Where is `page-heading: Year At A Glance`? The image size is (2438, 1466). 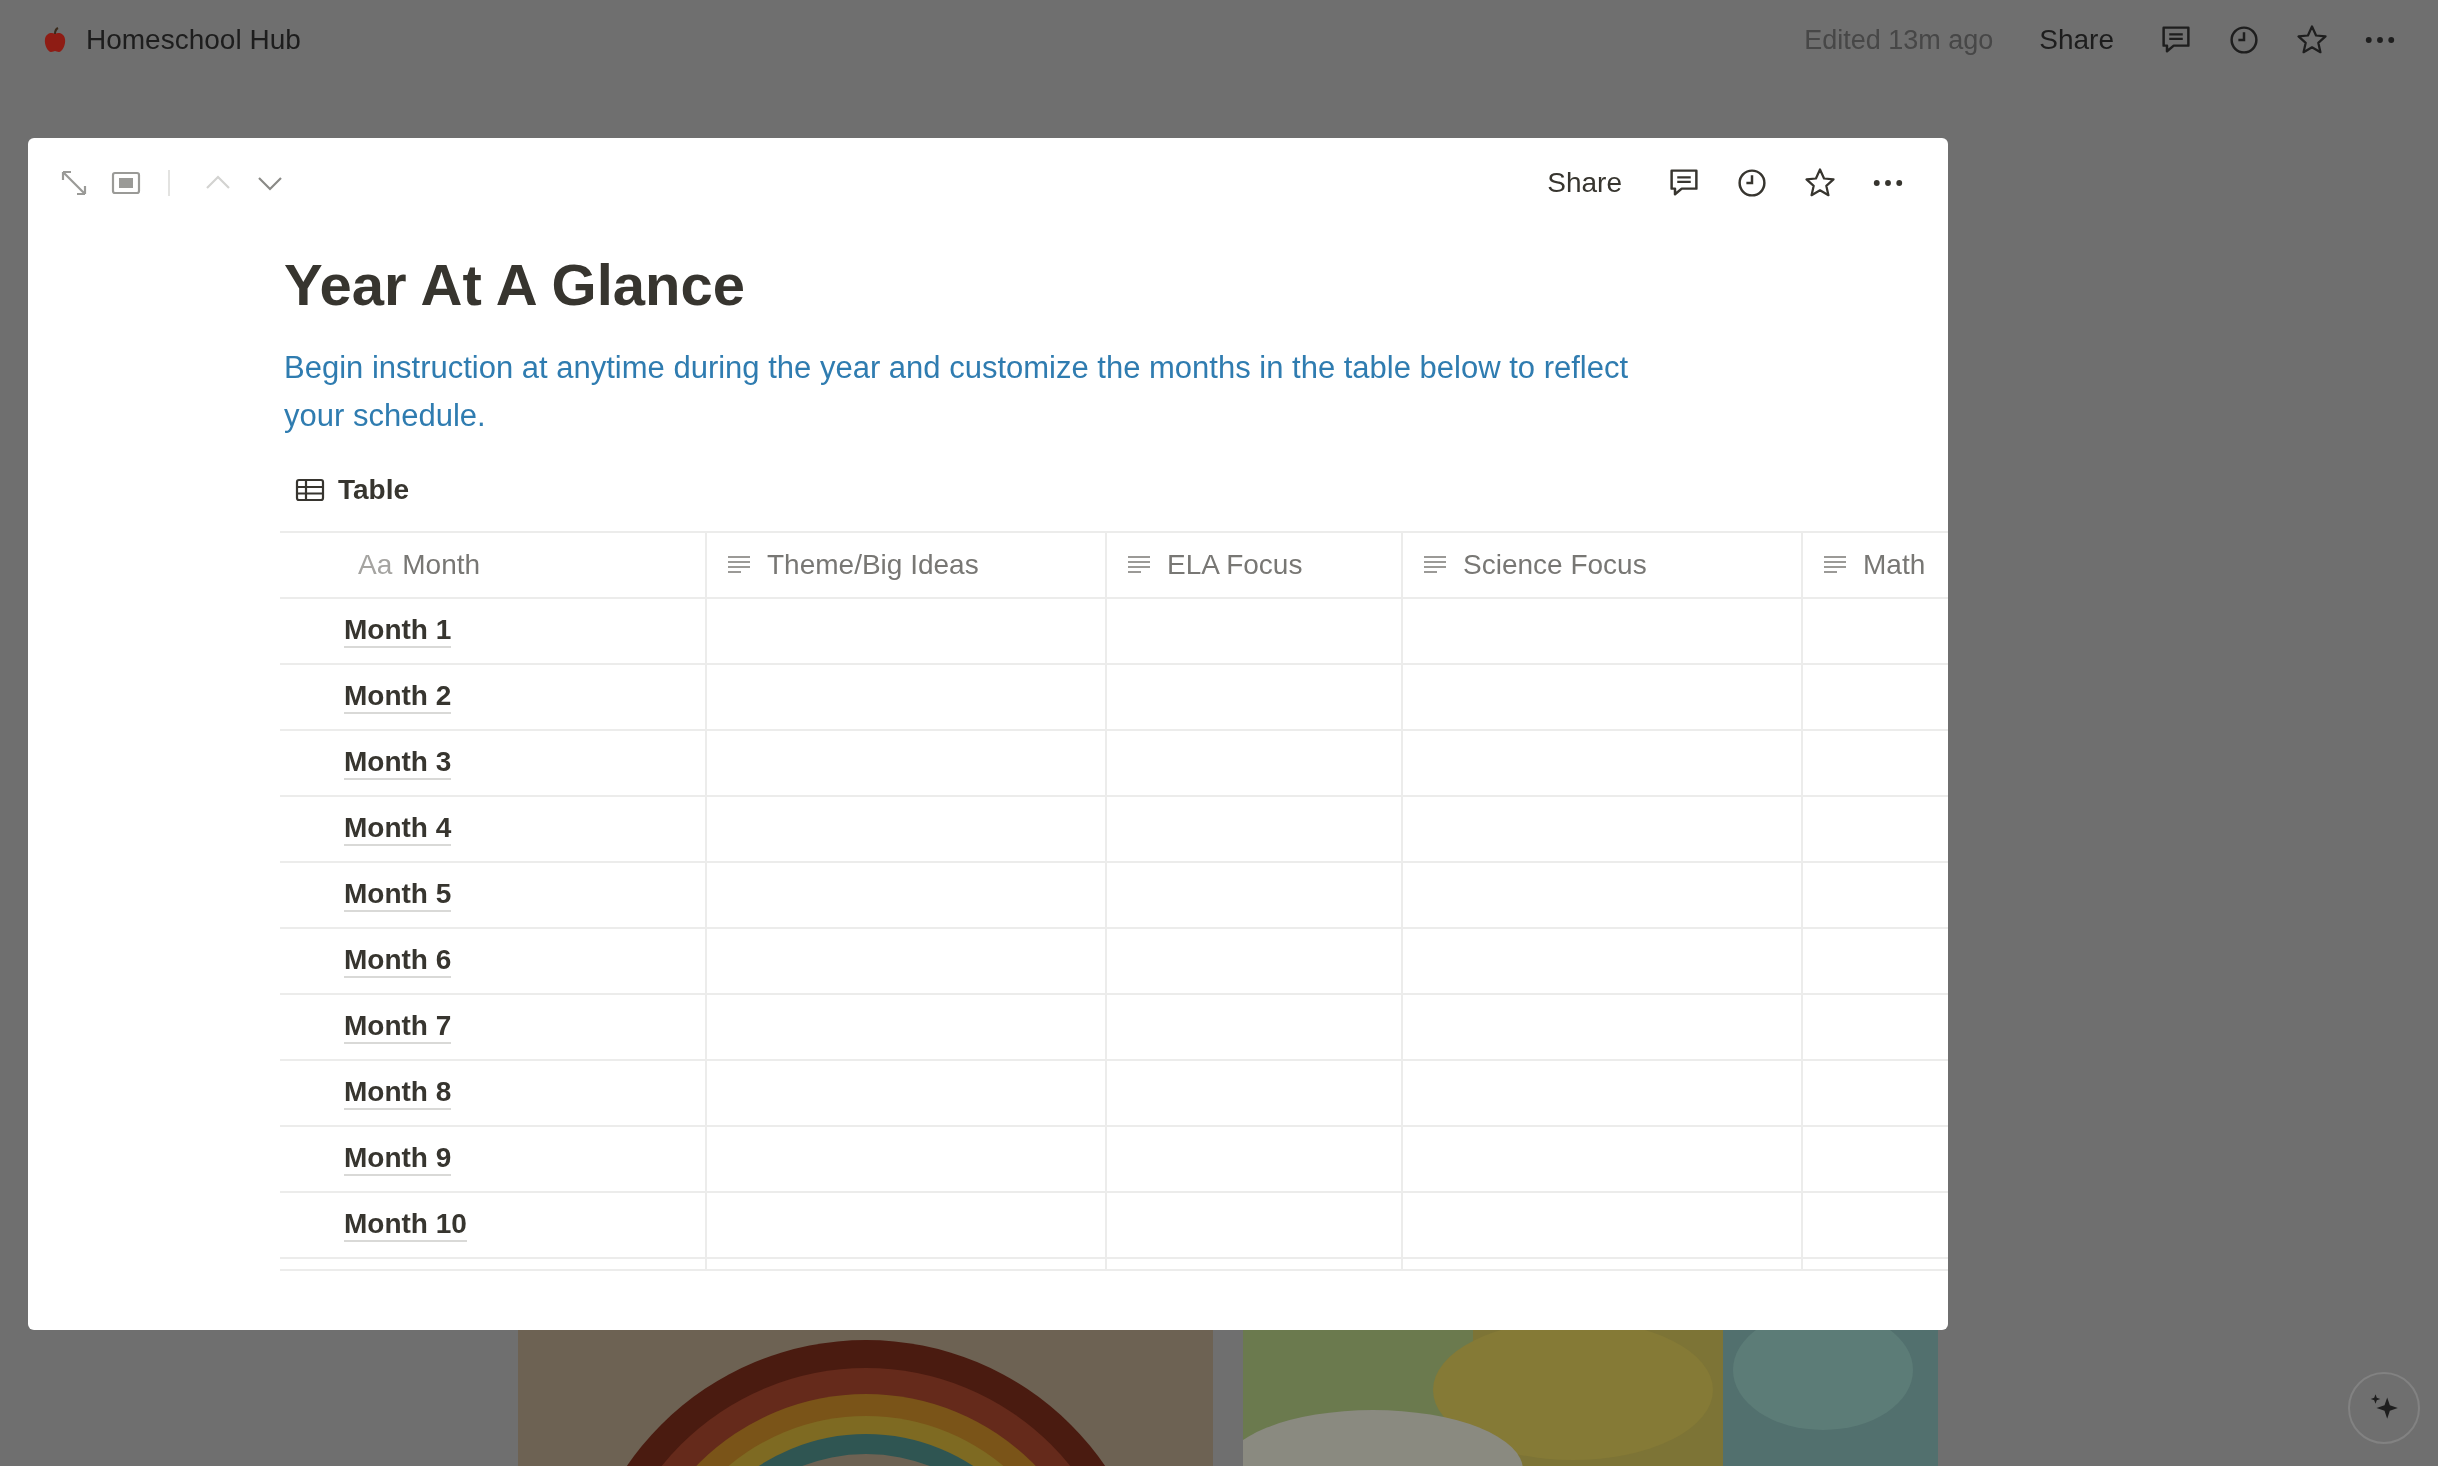
page-heading: Year At A Glance is located at coordinates (515, 285).